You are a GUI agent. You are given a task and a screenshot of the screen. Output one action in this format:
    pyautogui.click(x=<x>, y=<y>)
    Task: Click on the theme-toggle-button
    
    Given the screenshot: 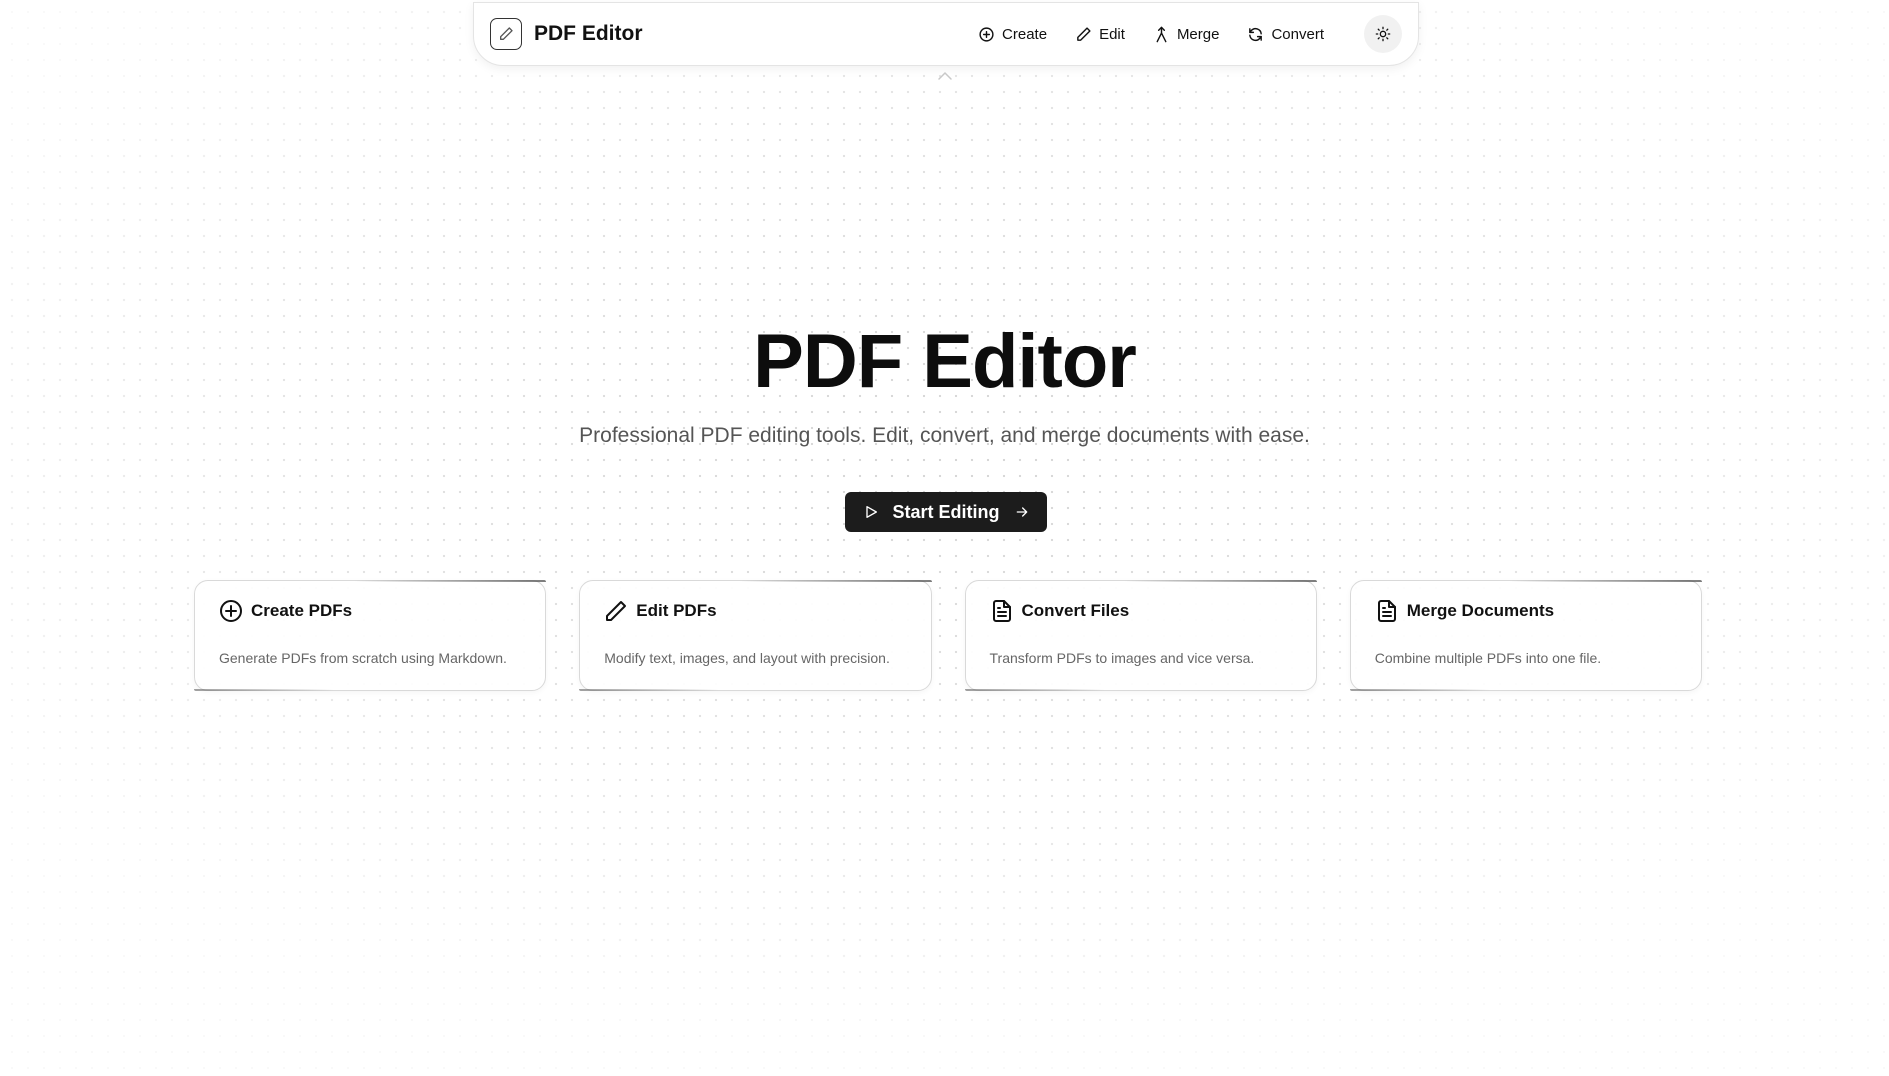 What is the action you would take?
    pyautogui.click(x=1383, y=34)
    